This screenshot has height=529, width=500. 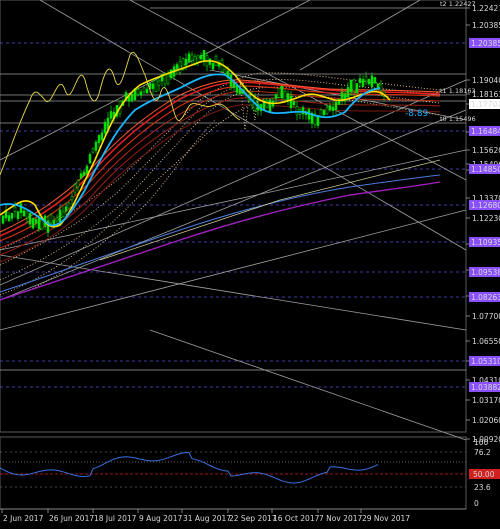 I want to click on highlighted-level-box: 1.20385, so click(x=484, y=43).